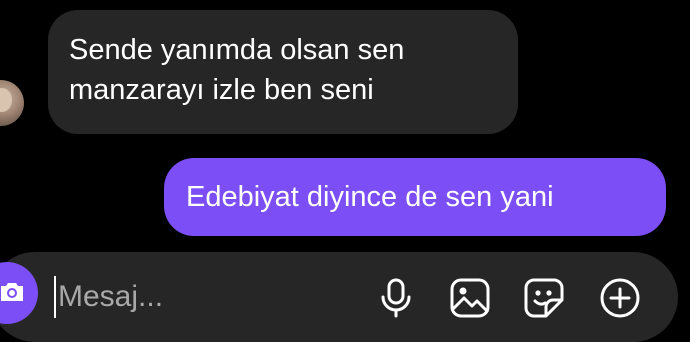 Image resolution: width=690 pixels, height=342 pixels. What do you see at coordinates (6, 100) in the screenshot?
I see `avatar-face` at bounding box center [6, 100].